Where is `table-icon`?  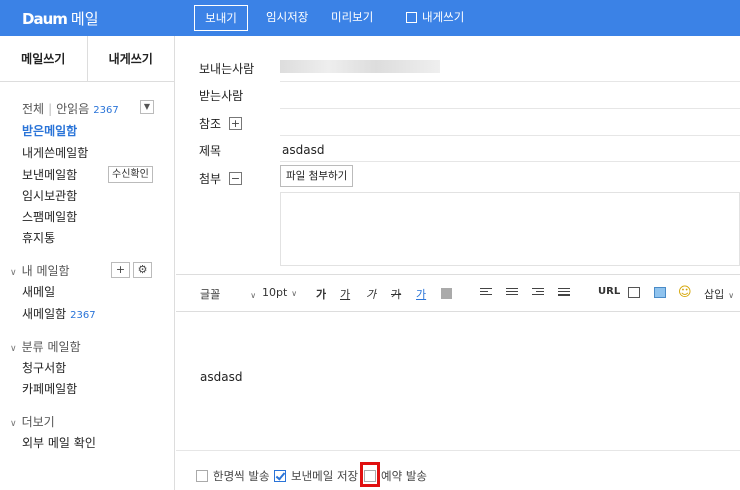
table-icon is located at coordinates (660, 292).